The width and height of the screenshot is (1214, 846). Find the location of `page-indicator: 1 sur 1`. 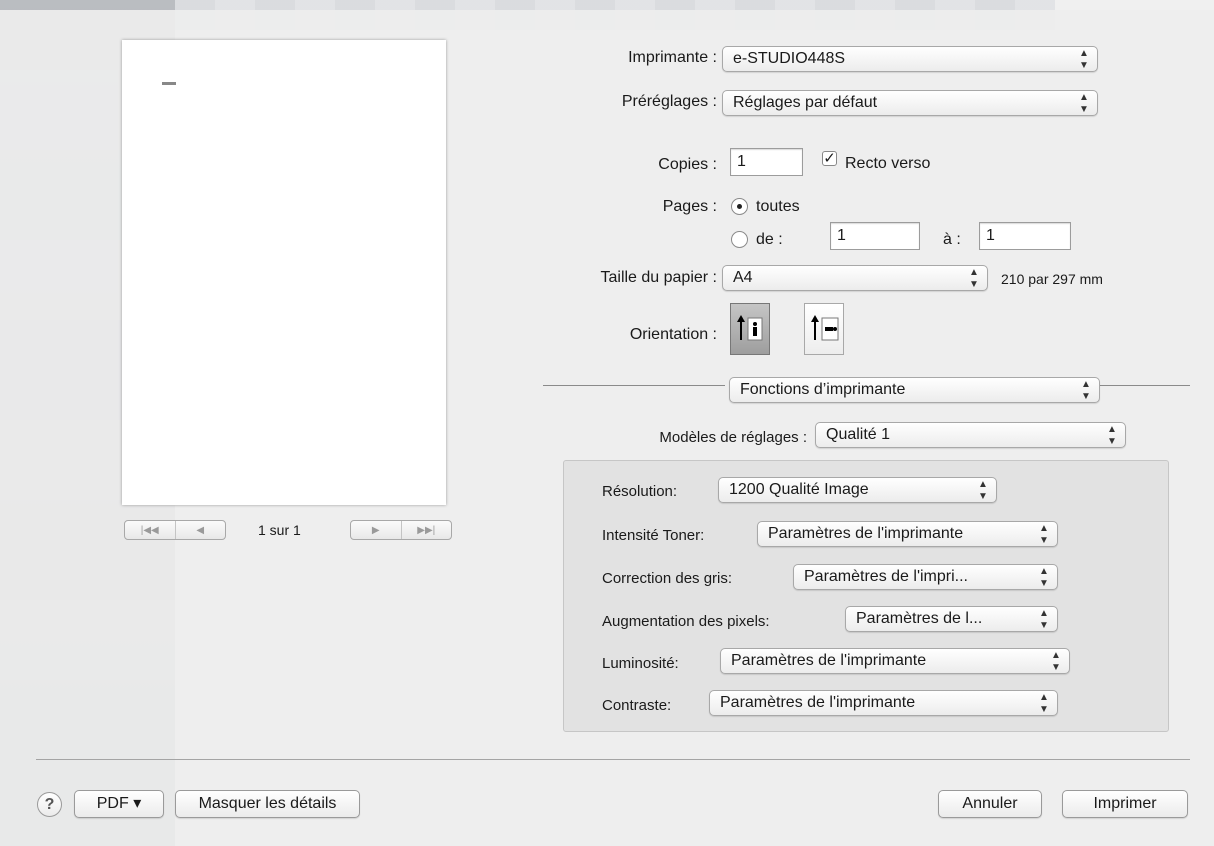

page-indicator: 1 sur 1 is located at coordinates (279, 530).